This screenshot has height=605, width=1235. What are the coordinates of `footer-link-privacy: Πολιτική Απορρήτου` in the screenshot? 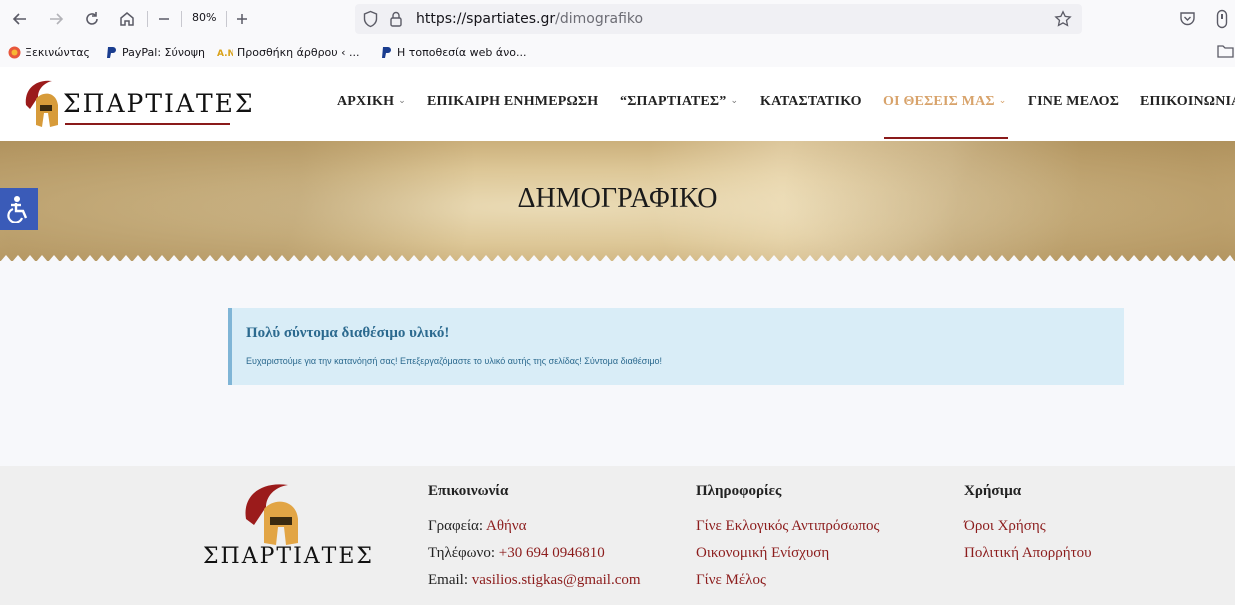 It's located at (1028, 553).